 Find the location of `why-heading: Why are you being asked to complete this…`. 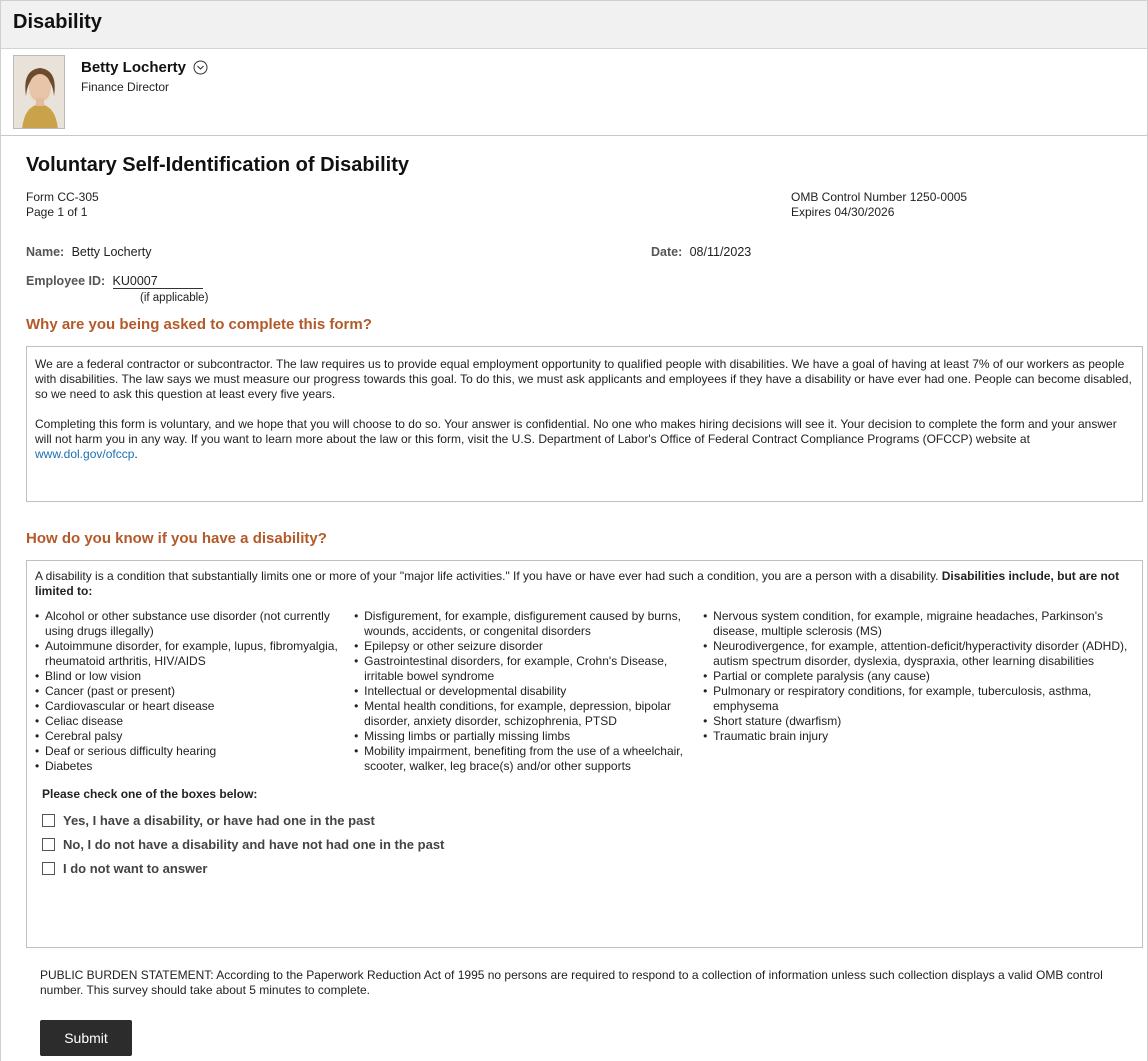

why-heading: Why are you being asked to complete this… is located at coordinates (199, 324).